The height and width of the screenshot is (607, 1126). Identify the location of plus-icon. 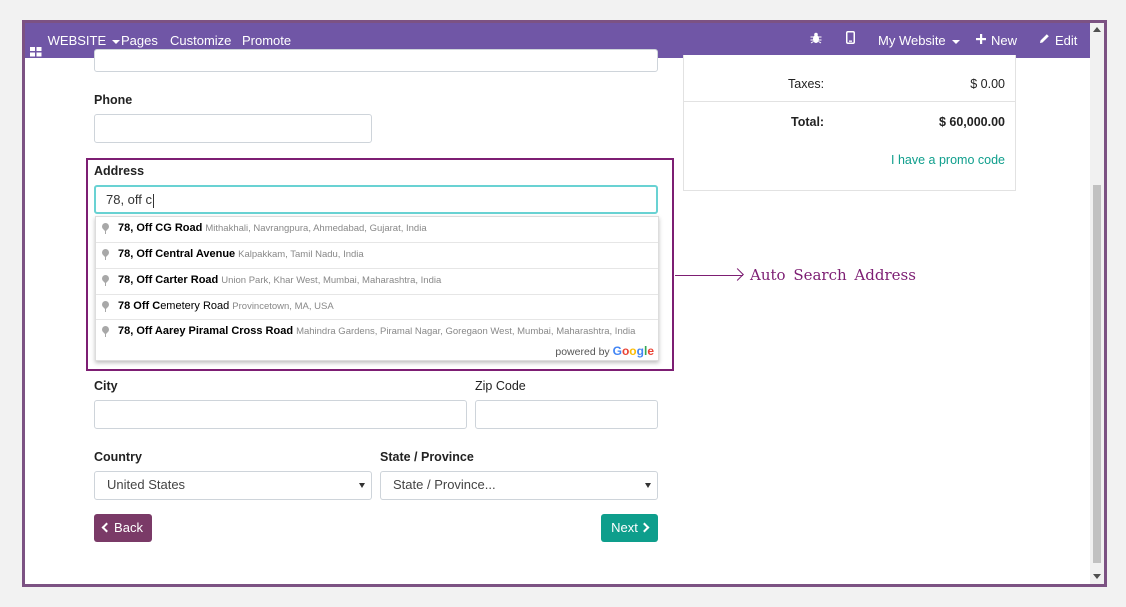
(981, 40).